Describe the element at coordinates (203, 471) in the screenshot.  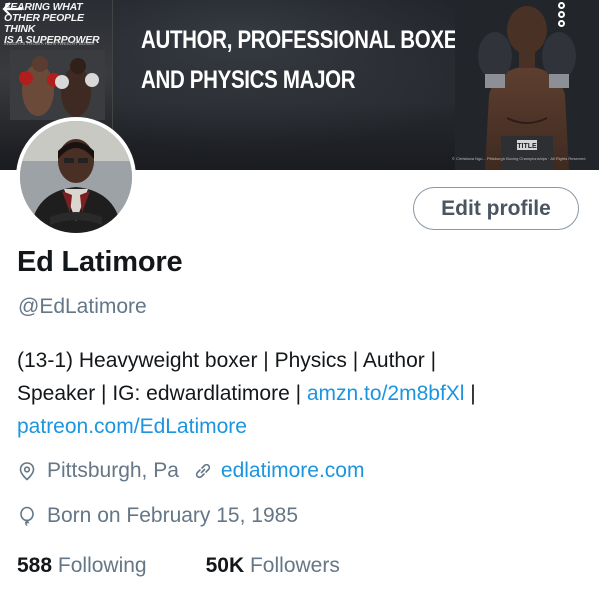
I see `link-icon` at that location.